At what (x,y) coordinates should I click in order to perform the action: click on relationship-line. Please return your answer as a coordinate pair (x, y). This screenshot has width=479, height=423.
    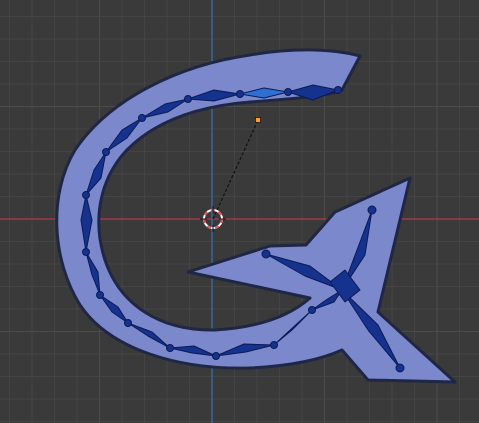
    Looking at the image, I should click on (235, 169).